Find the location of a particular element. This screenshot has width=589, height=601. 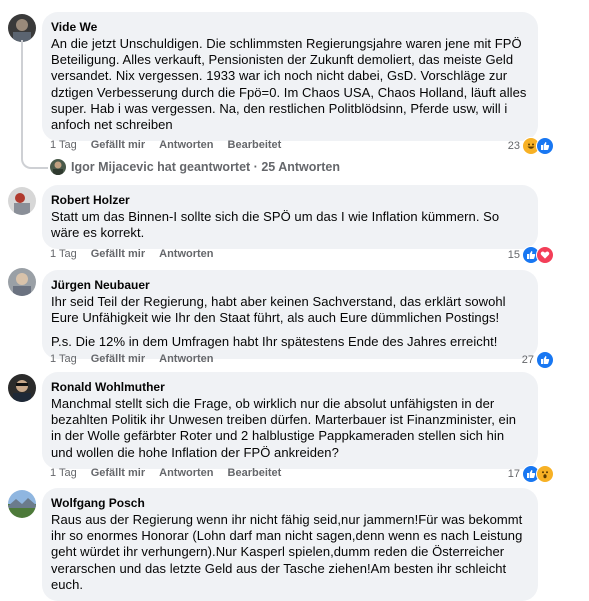

reaction-count: 27 is located at coordinates (527, 360).